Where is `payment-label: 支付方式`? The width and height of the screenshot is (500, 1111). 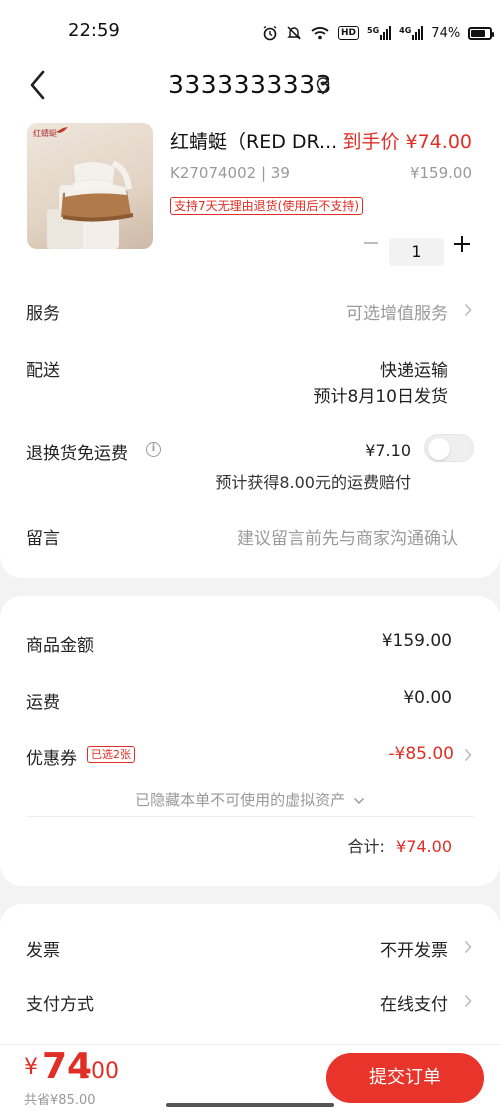 payment-label: 支付方式 is located at coordinates (60, 1005).